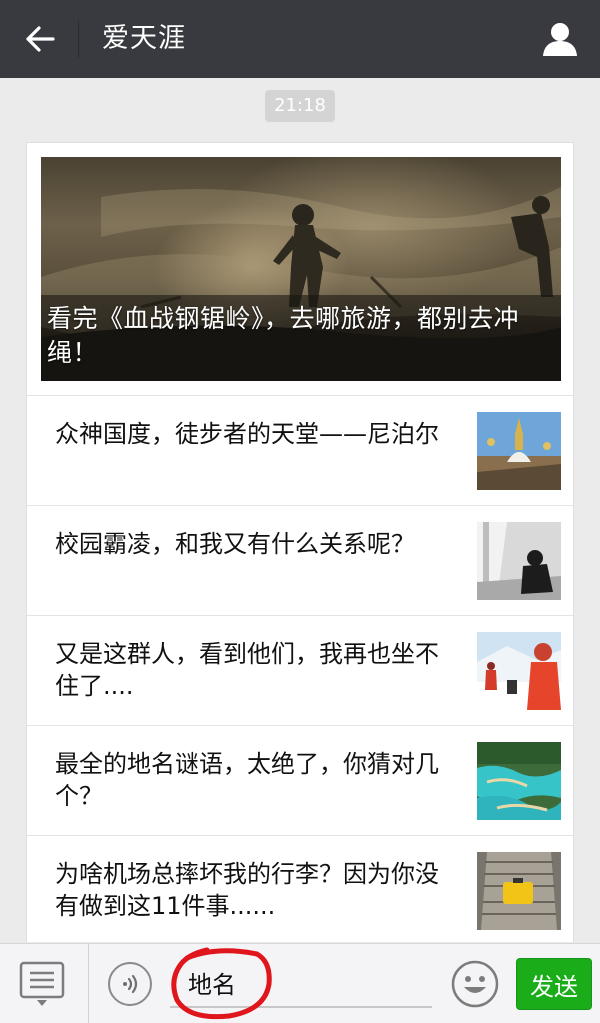  I want to click on turquoise-pools-thumbnail, so click(519, 781).